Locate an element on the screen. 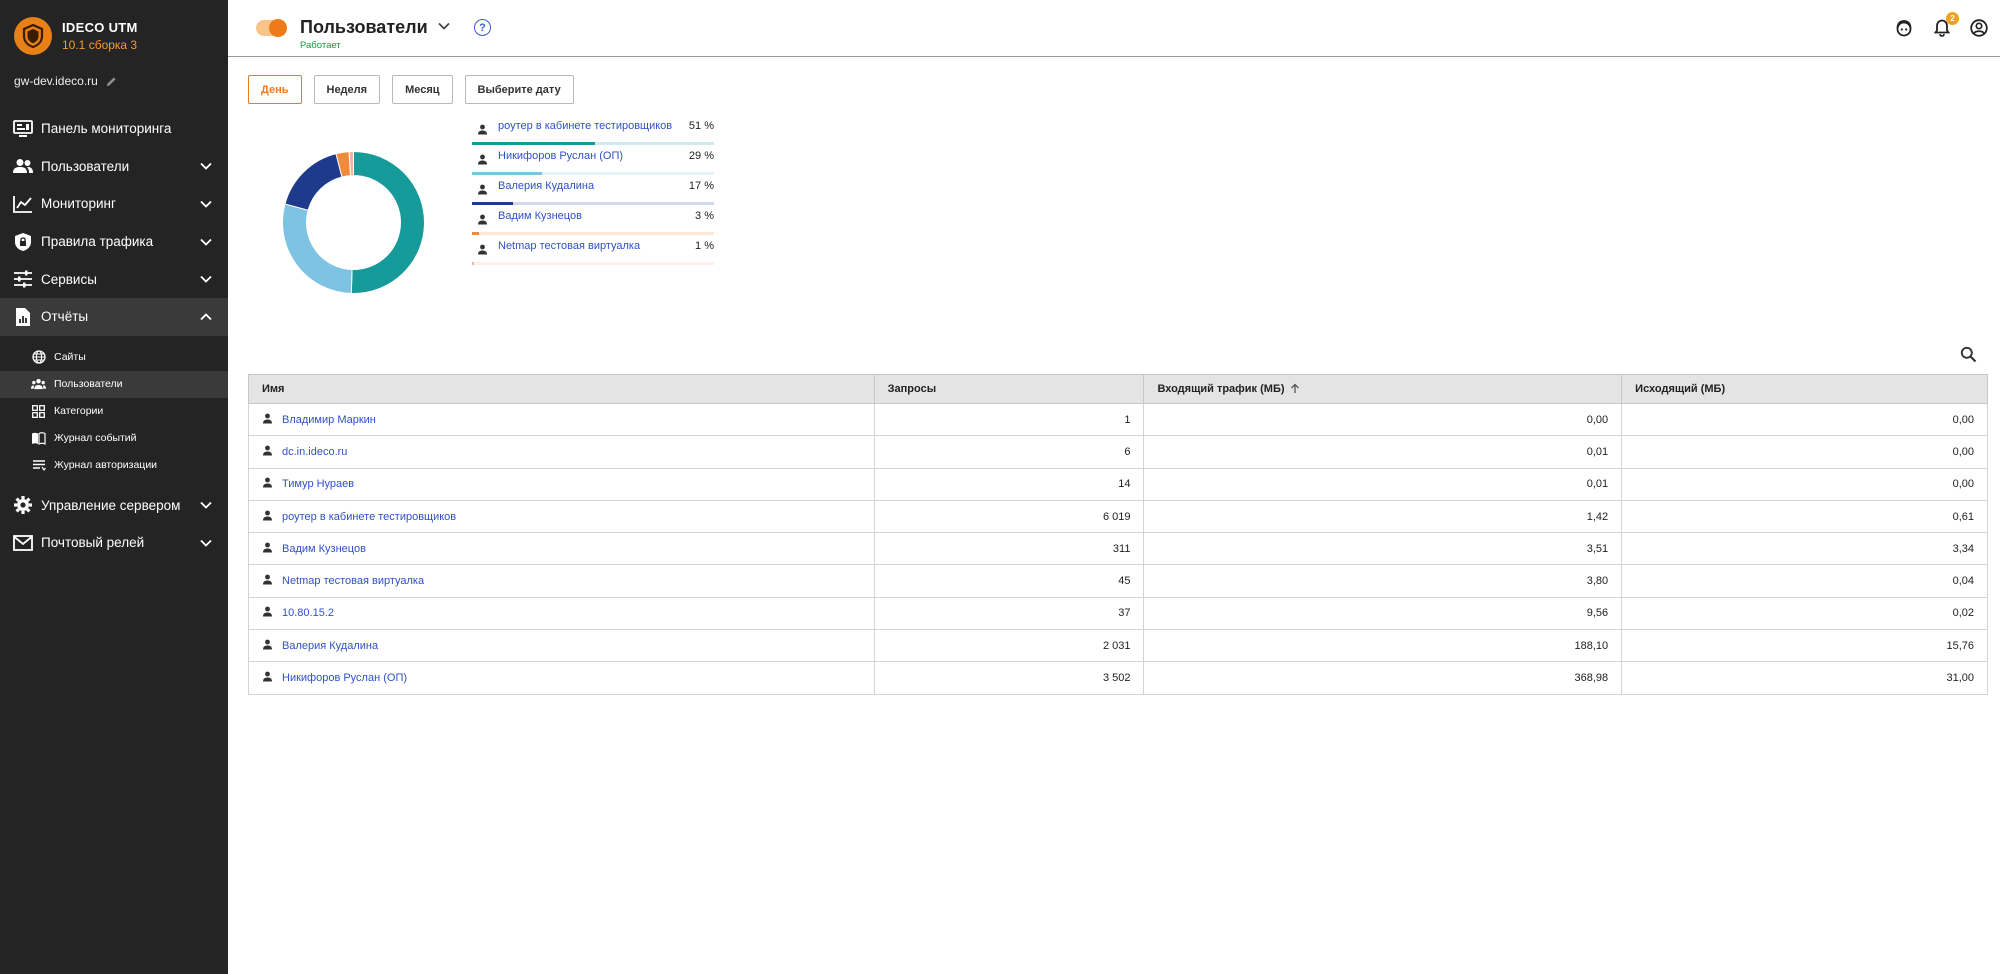 The image size is (2000, 974). cell-incoming: 0,01 is located at coordinates (1383, 484).